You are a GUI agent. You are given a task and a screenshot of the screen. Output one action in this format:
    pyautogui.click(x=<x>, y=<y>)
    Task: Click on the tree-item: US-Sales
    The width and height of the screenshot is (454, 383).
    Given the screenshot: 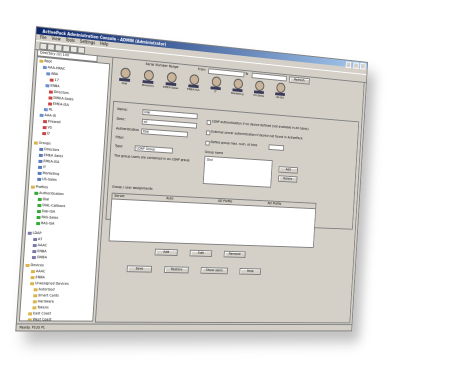 What is the action you would take?
    pyautogui.click(x=47, y=180)
    